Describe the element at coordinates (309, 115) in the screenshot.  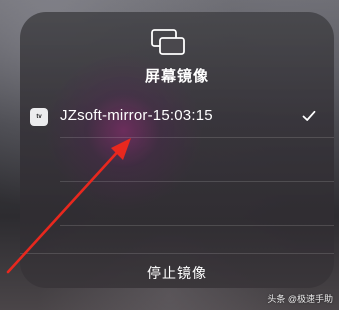
I see `checkmark-icon` at that location.